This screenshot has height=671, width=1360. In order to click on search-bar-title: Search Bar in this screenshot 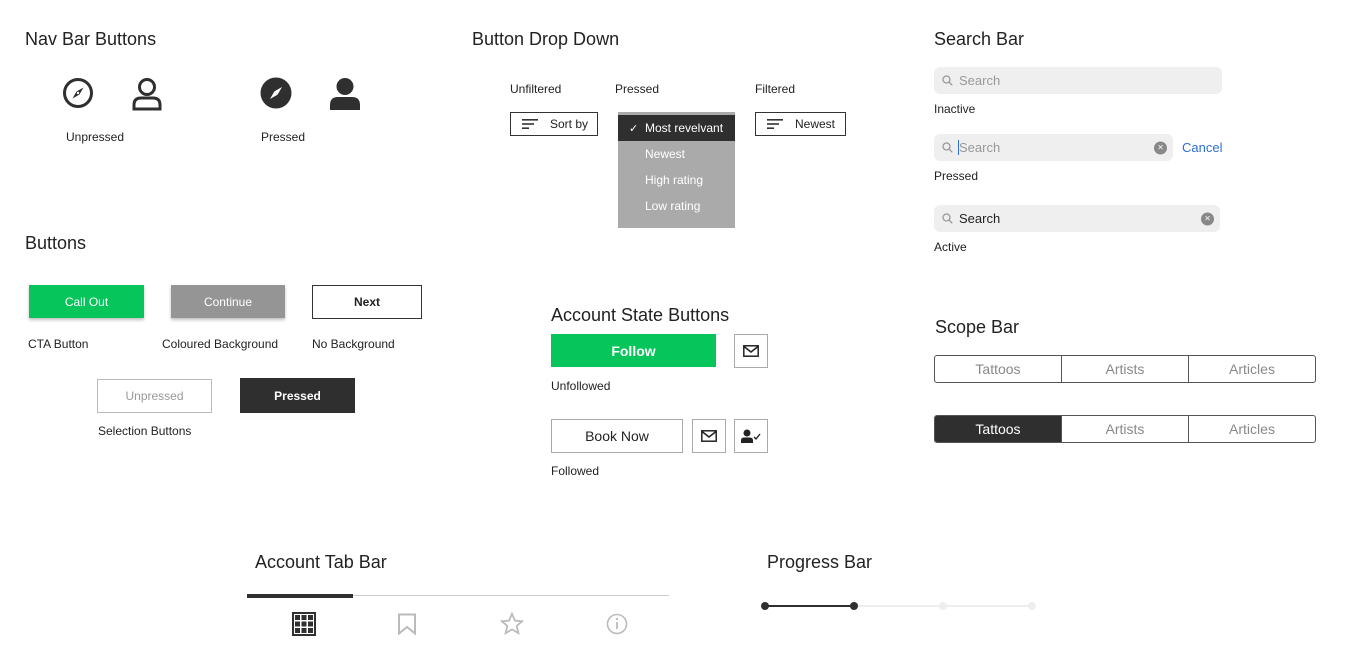, I will do `click(979, 39)`.